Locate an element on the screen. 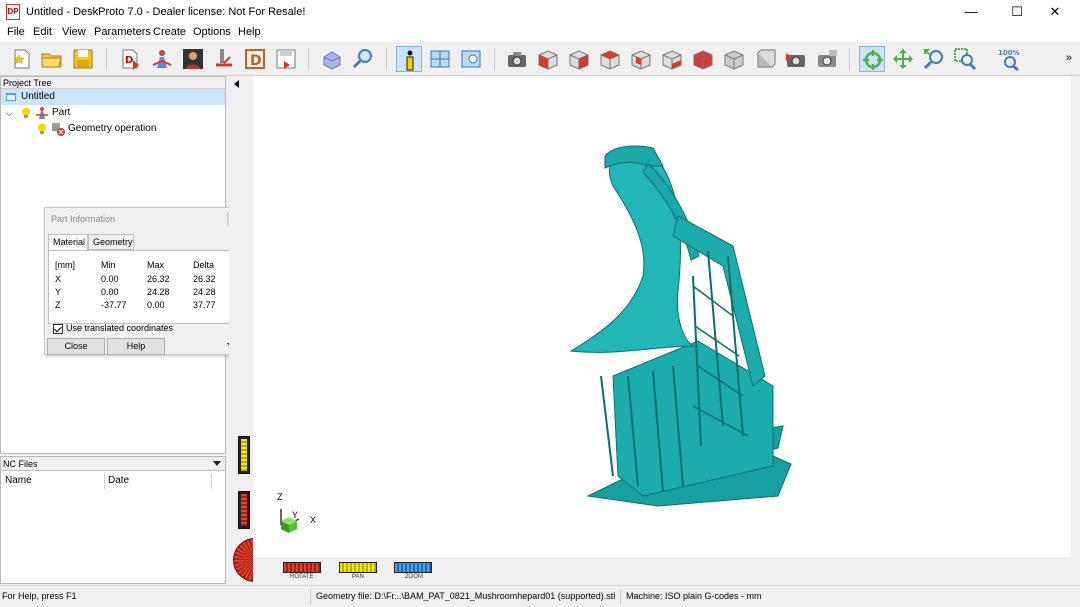 The height and width of the screenshot is (607, 1080). checkbox-checked-icon is located at coordinates (58, 328).